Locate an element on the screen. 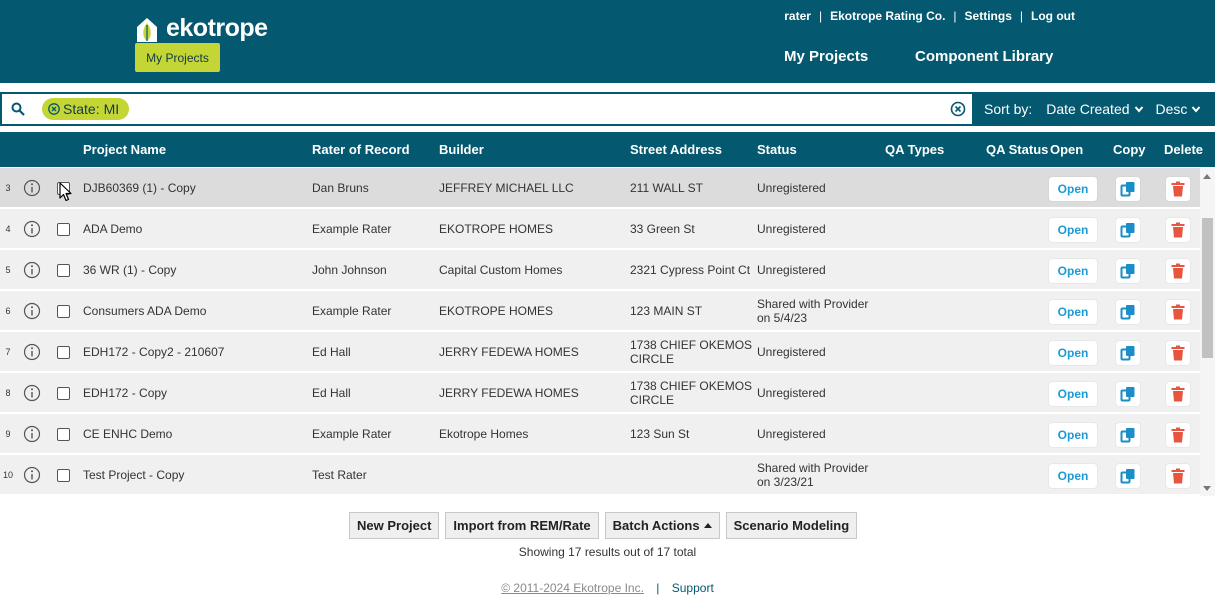 Image resolution: width=1215 pixels, height=605 pixels. company-link: Ekotrope Rating Co. is located at coordinates (887, 16).